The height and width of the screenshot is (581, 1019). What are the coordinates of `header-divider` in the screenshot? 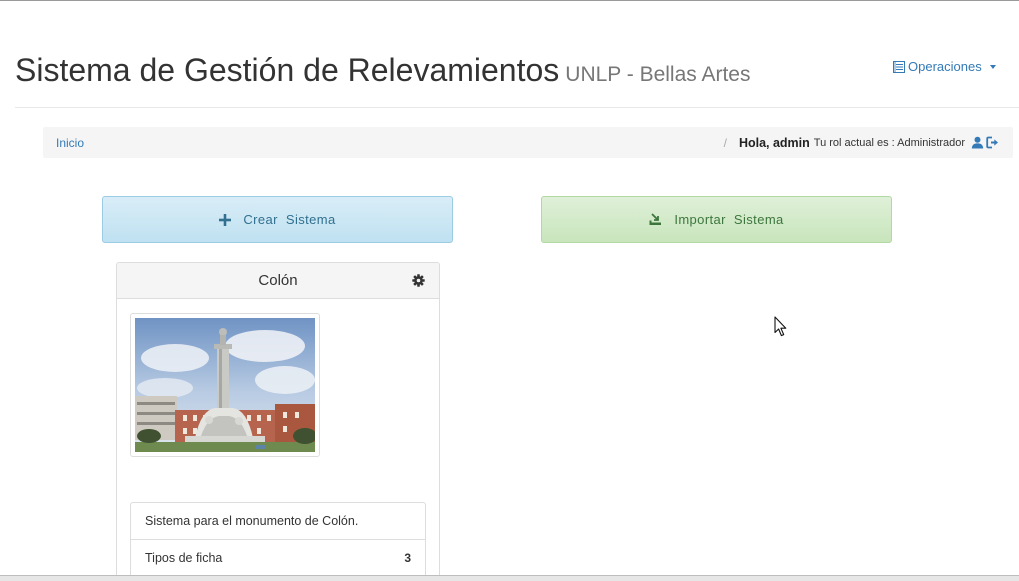 It's located at (517, 107).